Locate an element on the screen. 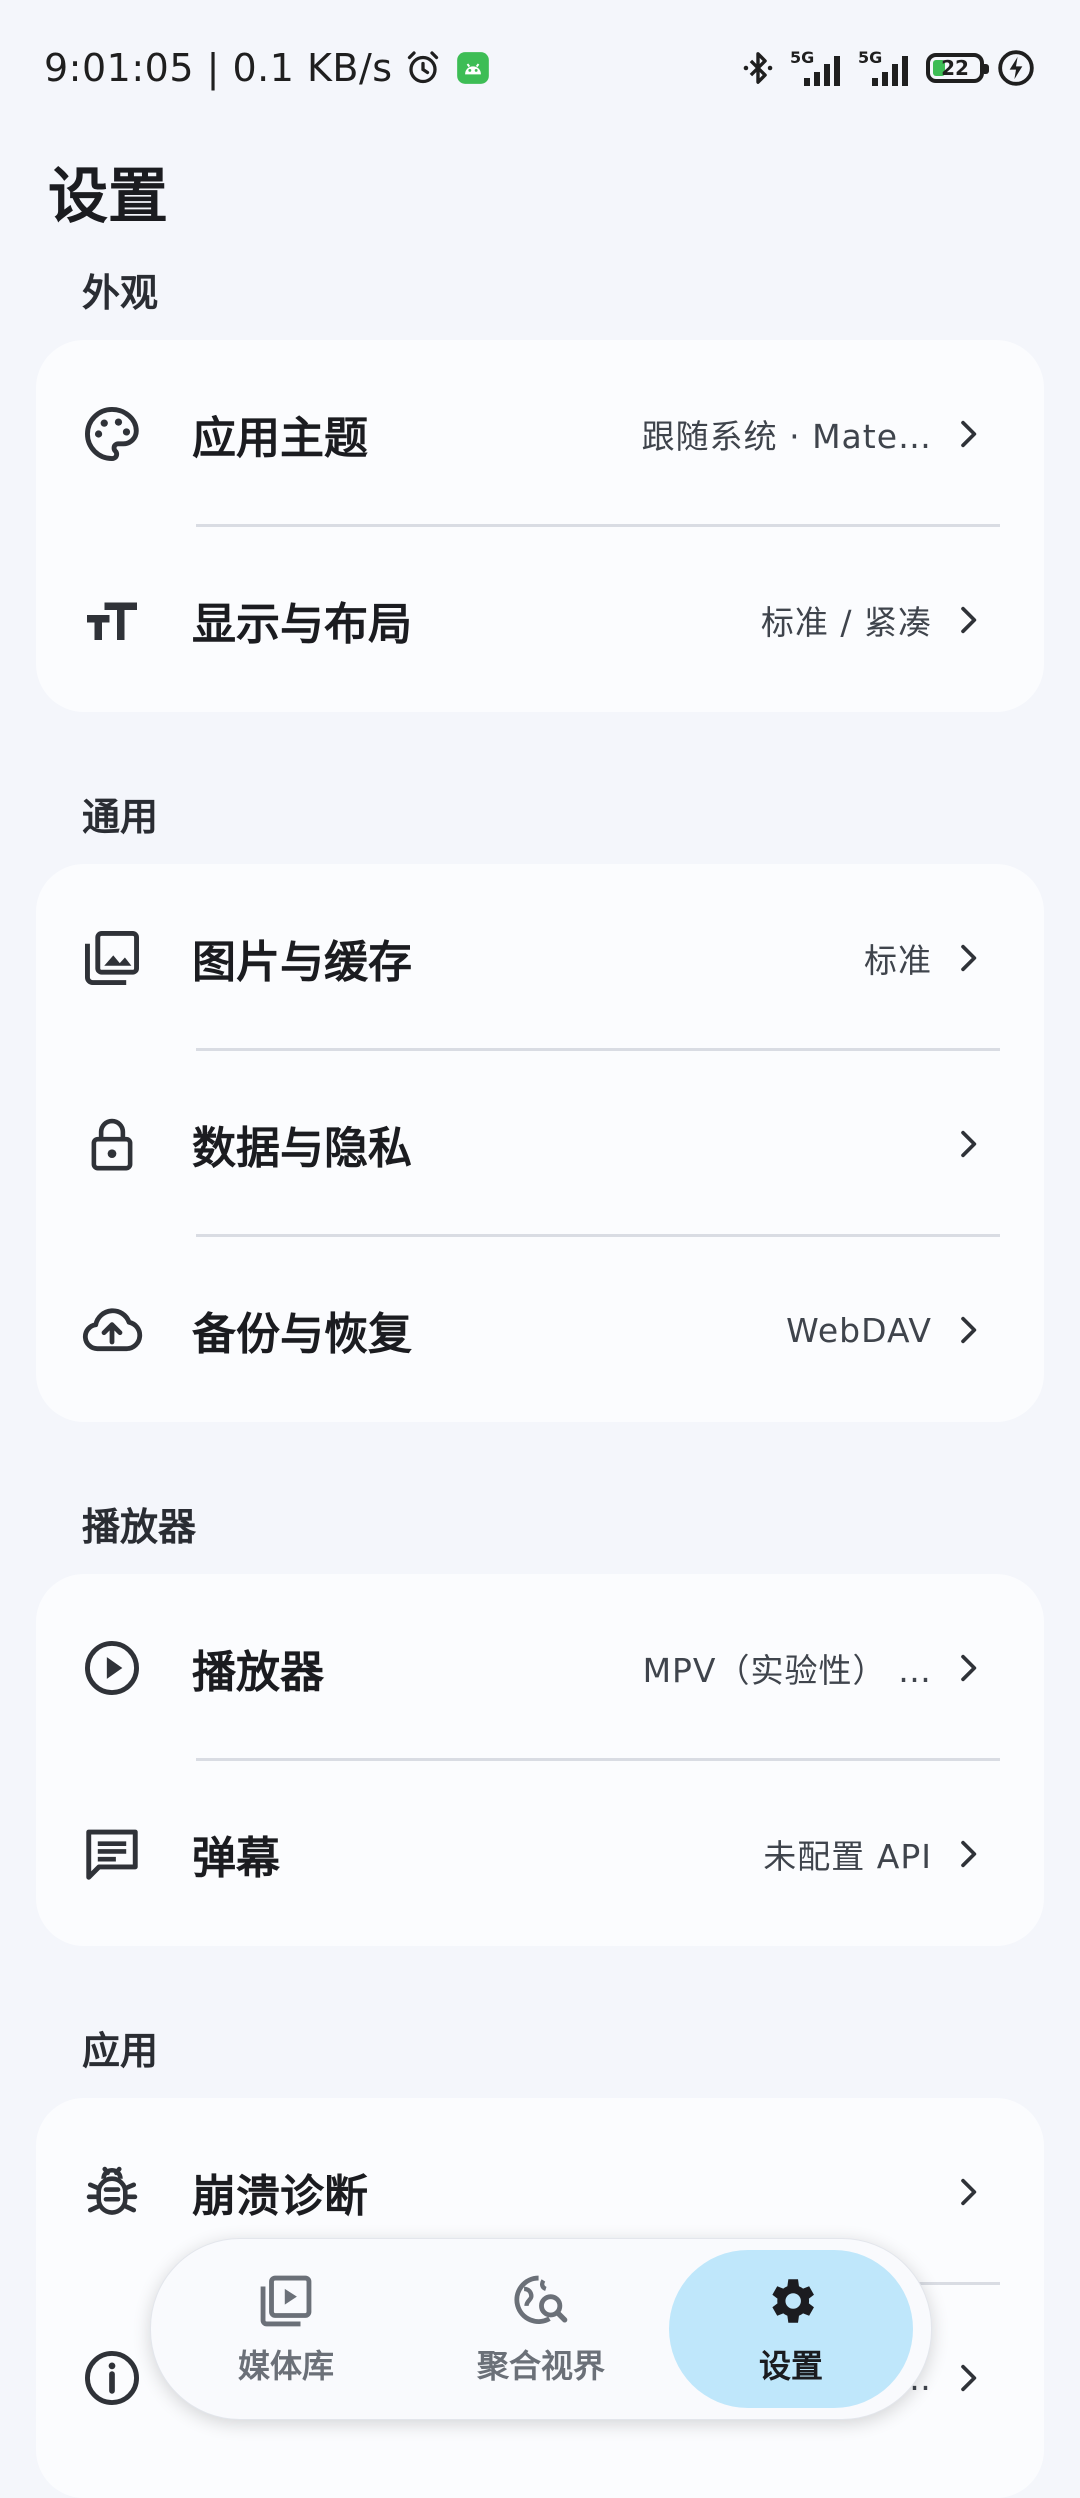 The image size is (1080, 2498). setting-label: 图片与缓存 is located at coordinates (302, 962).